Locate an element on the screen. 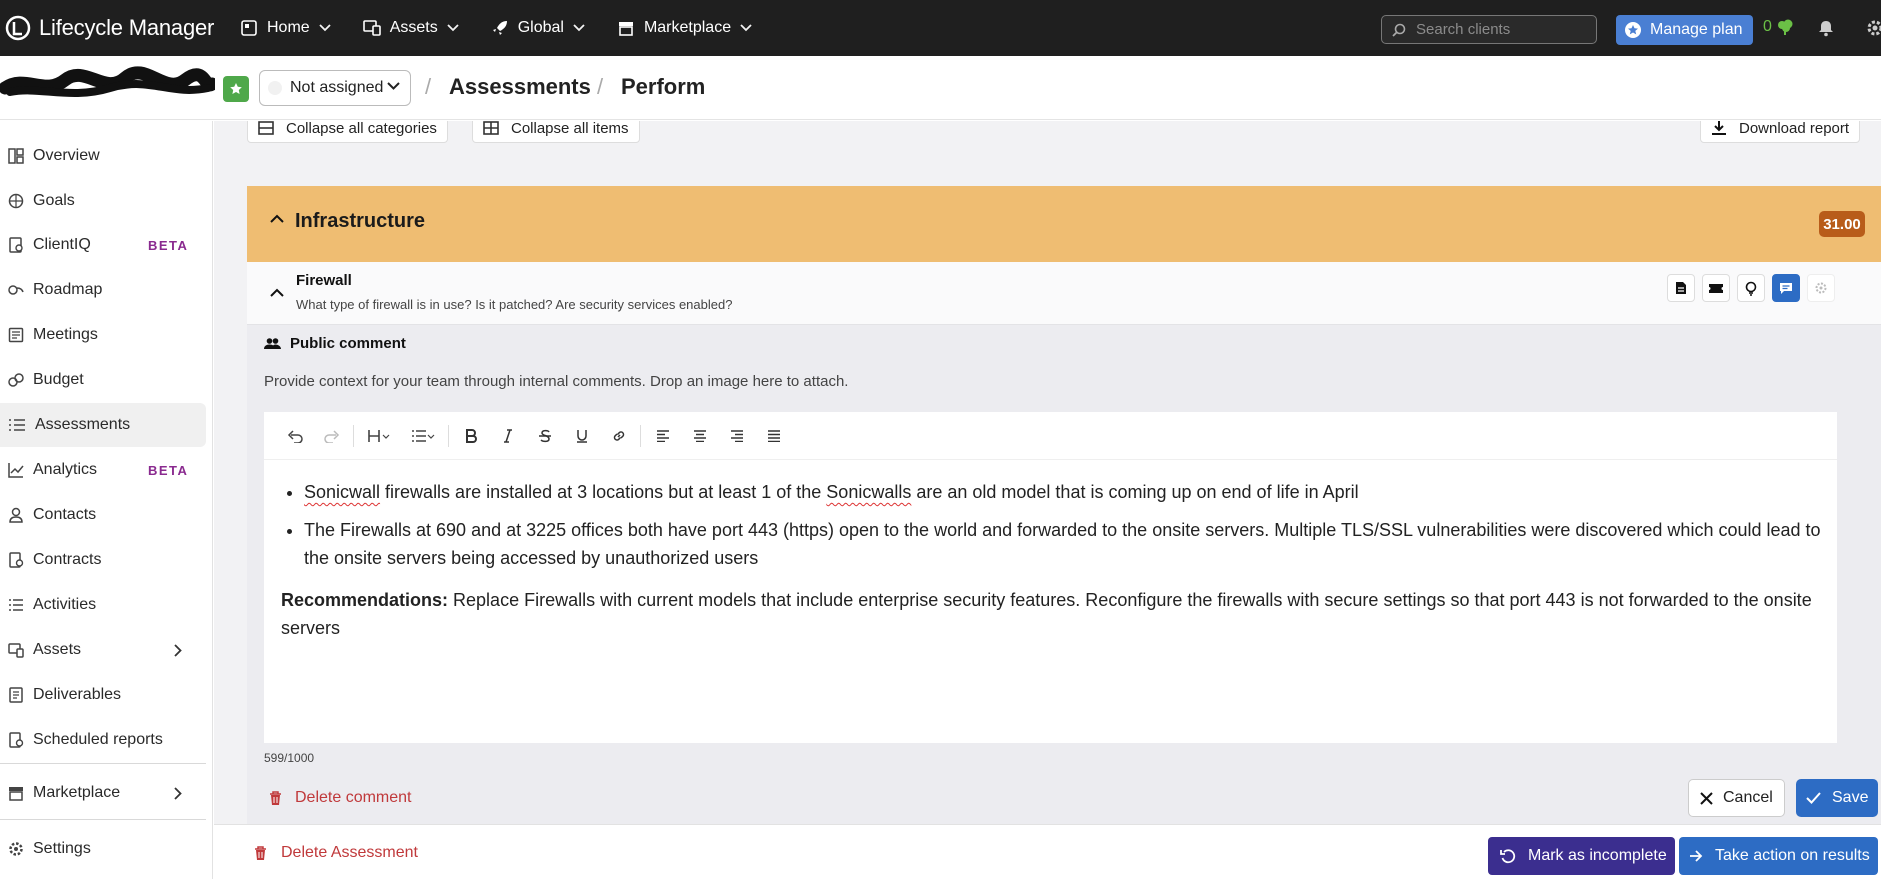 The height and width of the screenshot is (879, 1881). download-report-button: Download report is located at coordinates (1780, 132).